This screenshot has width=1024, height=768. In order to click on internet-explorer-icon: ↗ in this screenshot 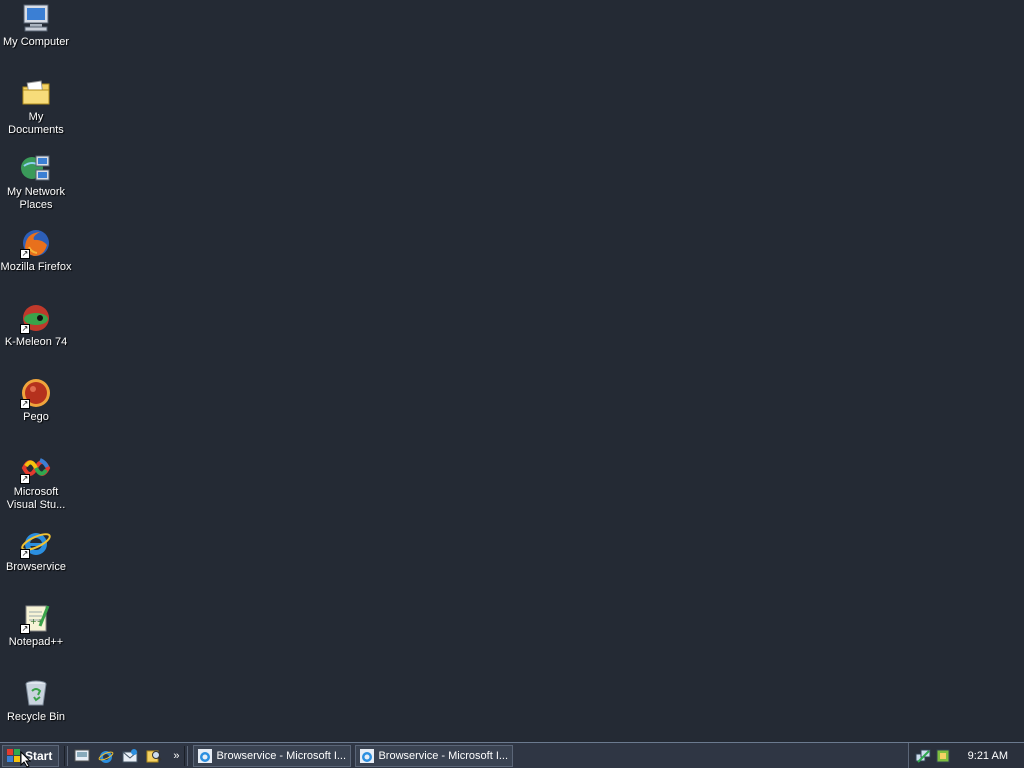, I will do `click(36, 543)`.